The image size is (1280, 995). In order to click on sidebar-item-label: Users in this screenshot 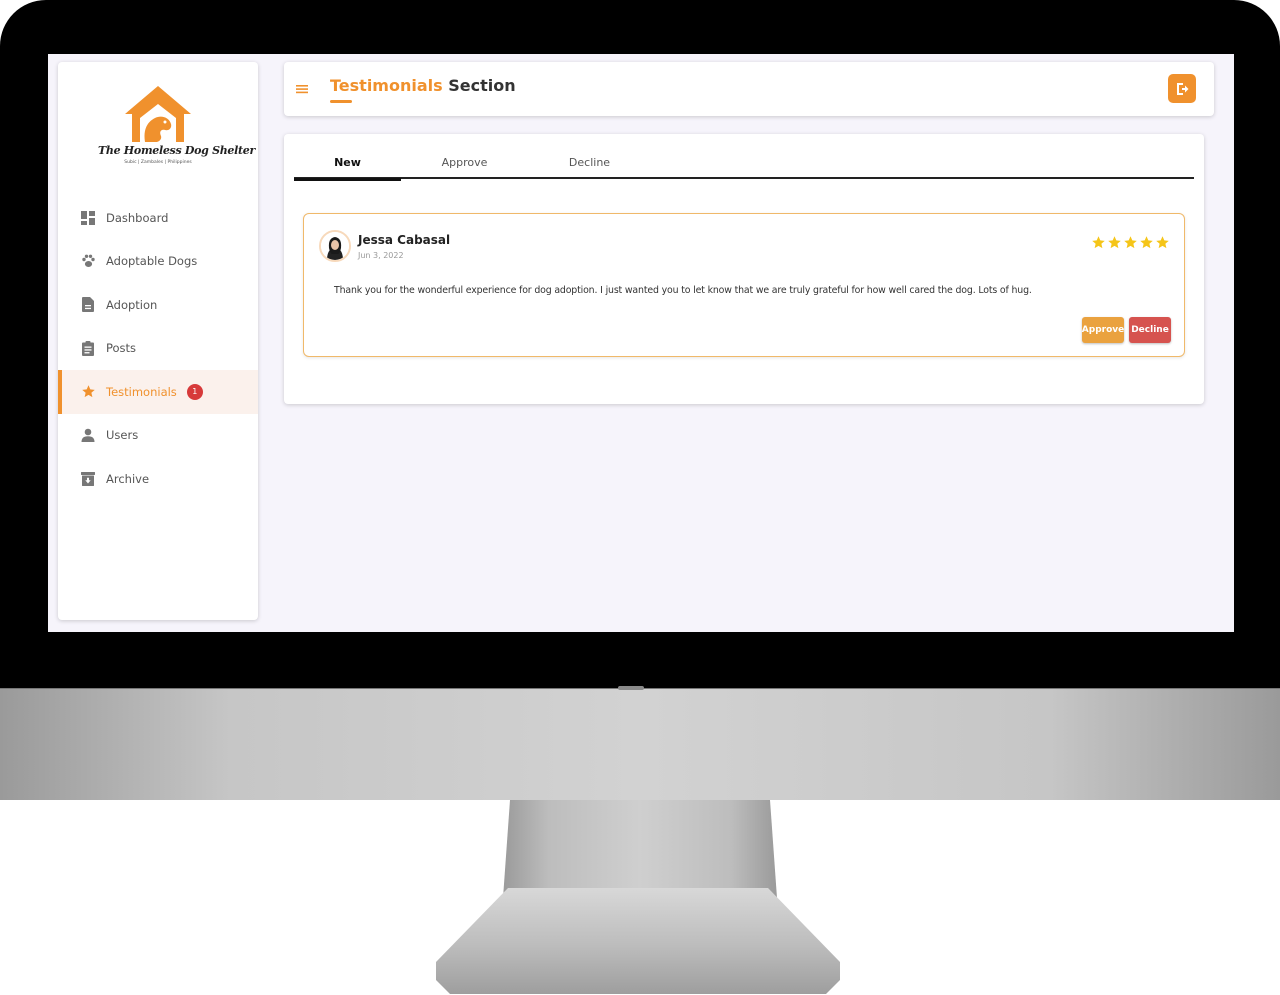, I will do `click(122, 435)`.